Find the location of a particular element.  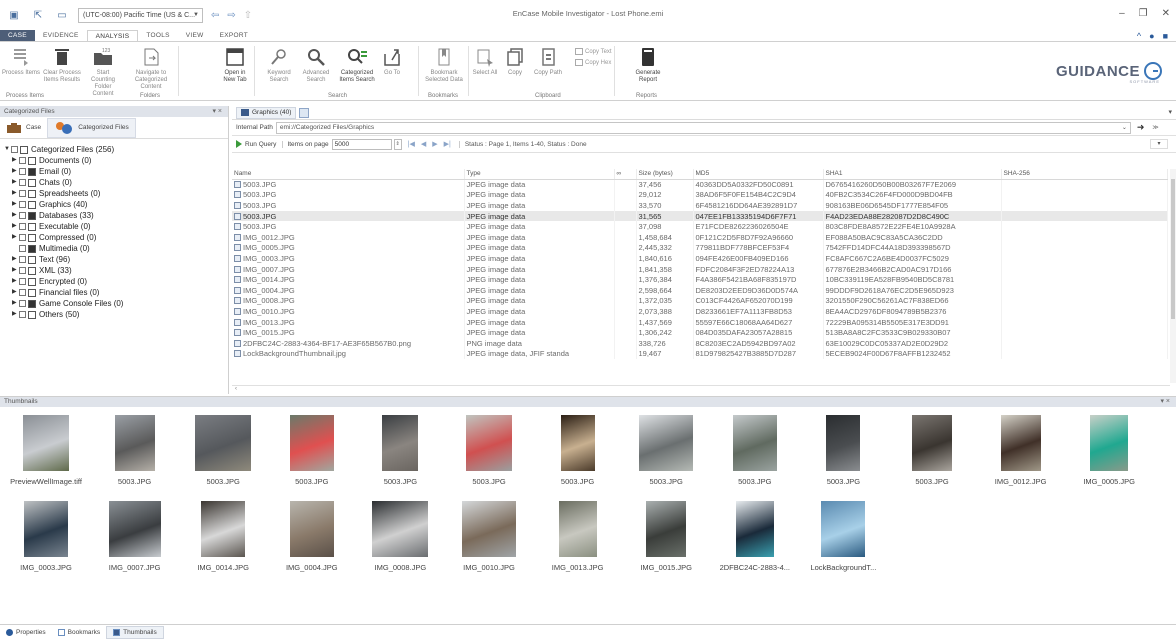

items-per-page-input: 5000 is located at coordinates (361, 144).